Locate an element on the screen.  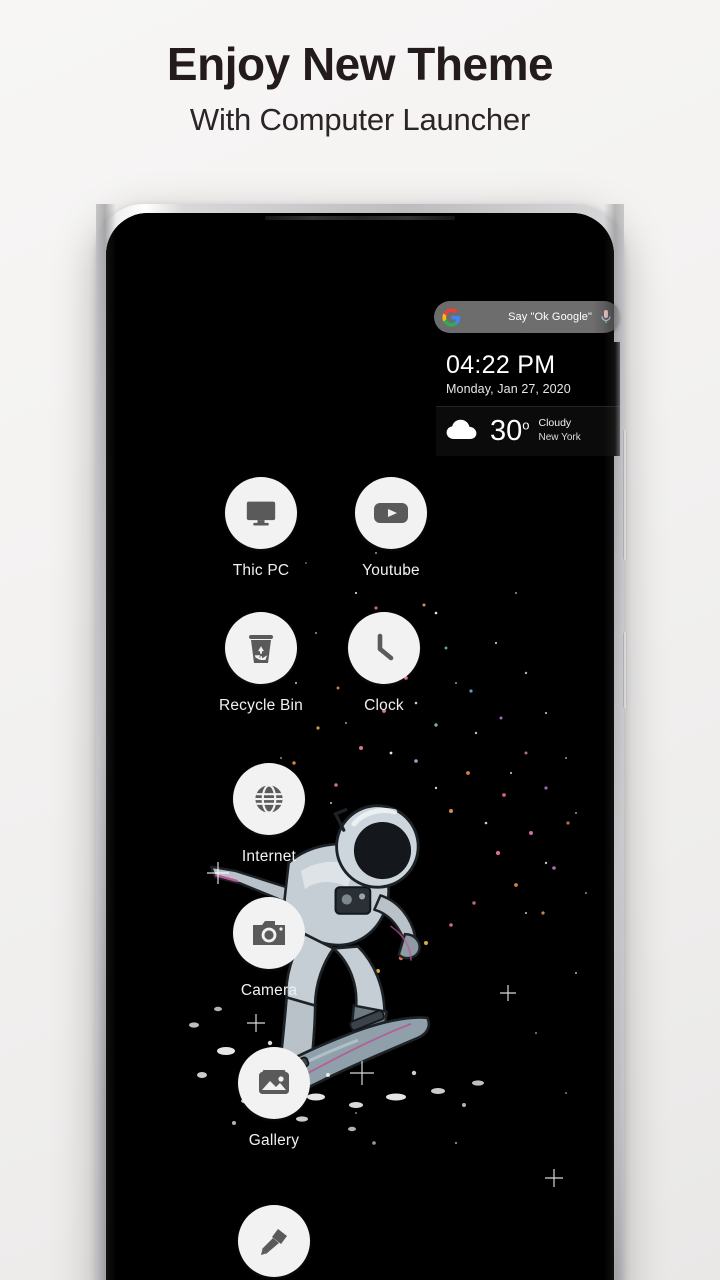
app-label: Gallery is located at coordinates (274, 1140).